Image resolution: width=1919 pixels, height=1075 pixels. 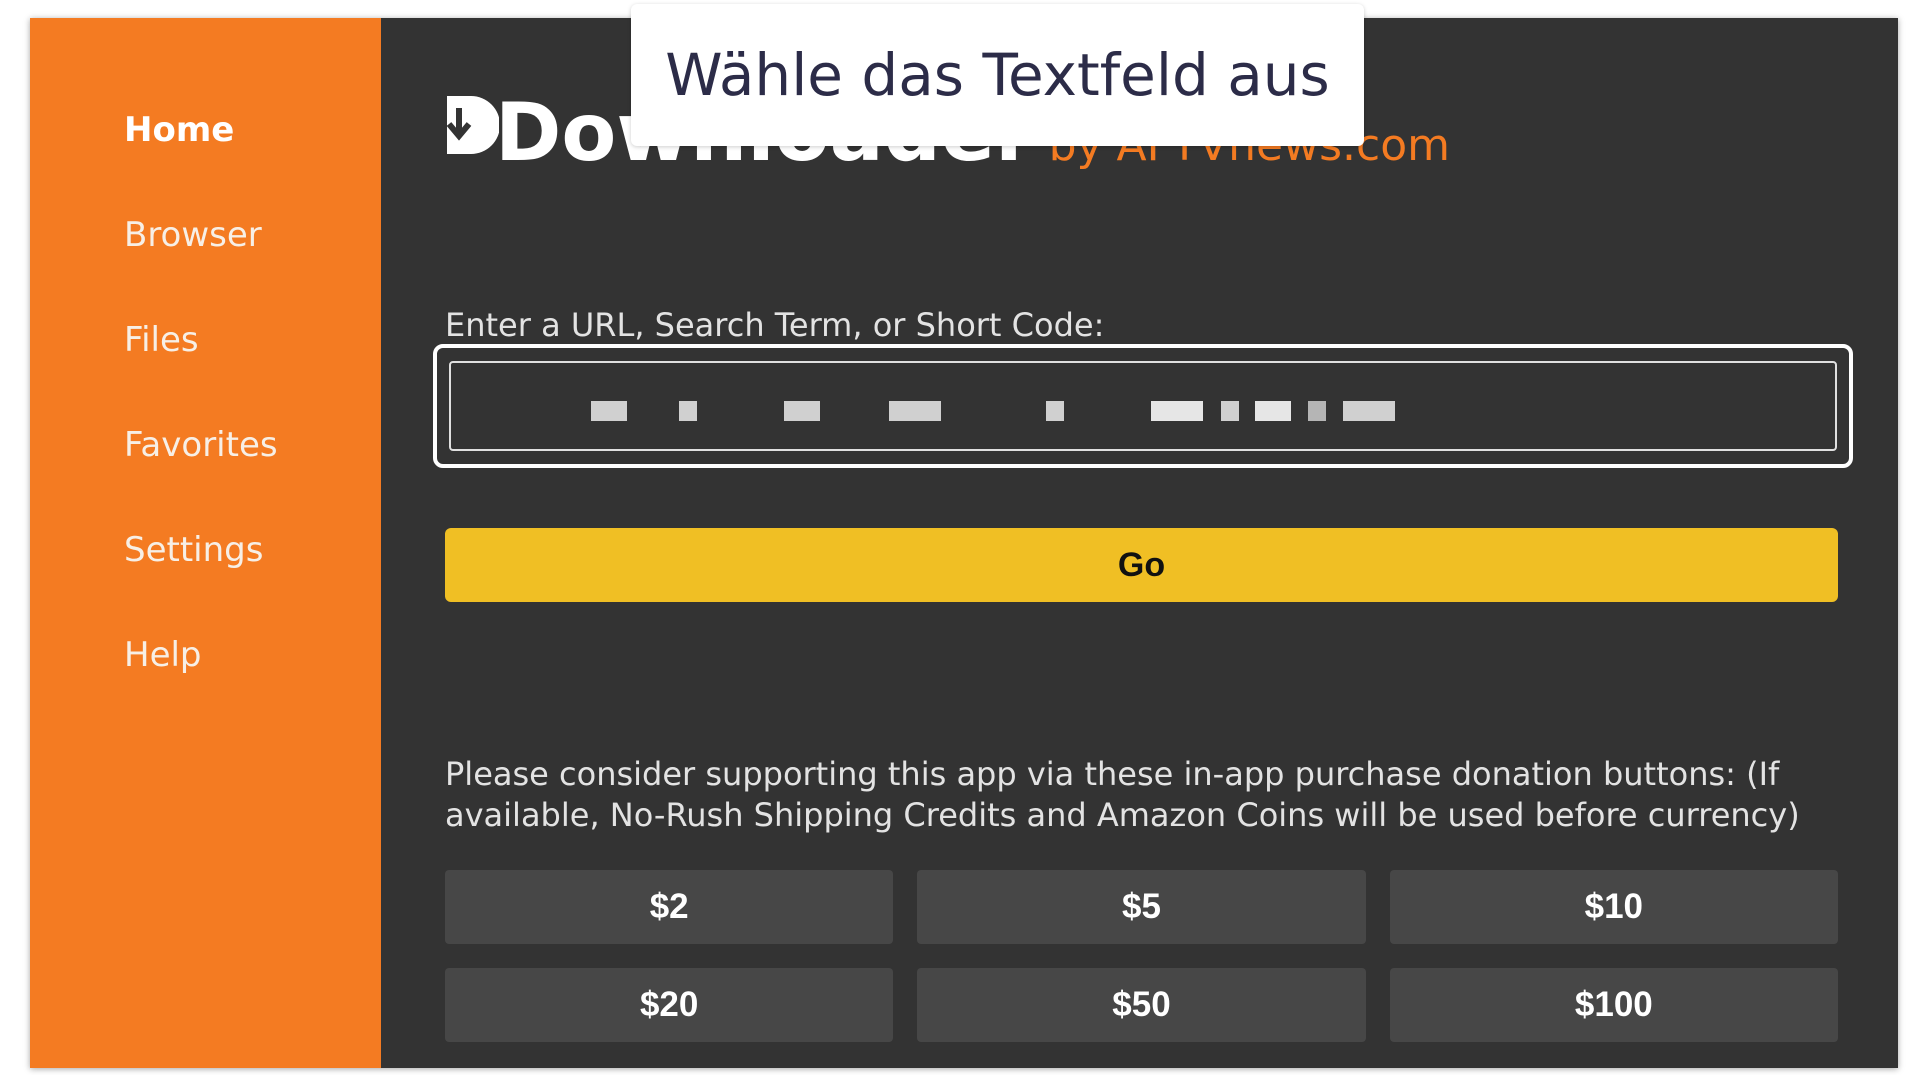 What do you see at coordinates (1141, 956) in the screenshot?
I see `donation-buttons: $2 $5 $10 $20 $50 $100` at bounding box center [1141, 956].